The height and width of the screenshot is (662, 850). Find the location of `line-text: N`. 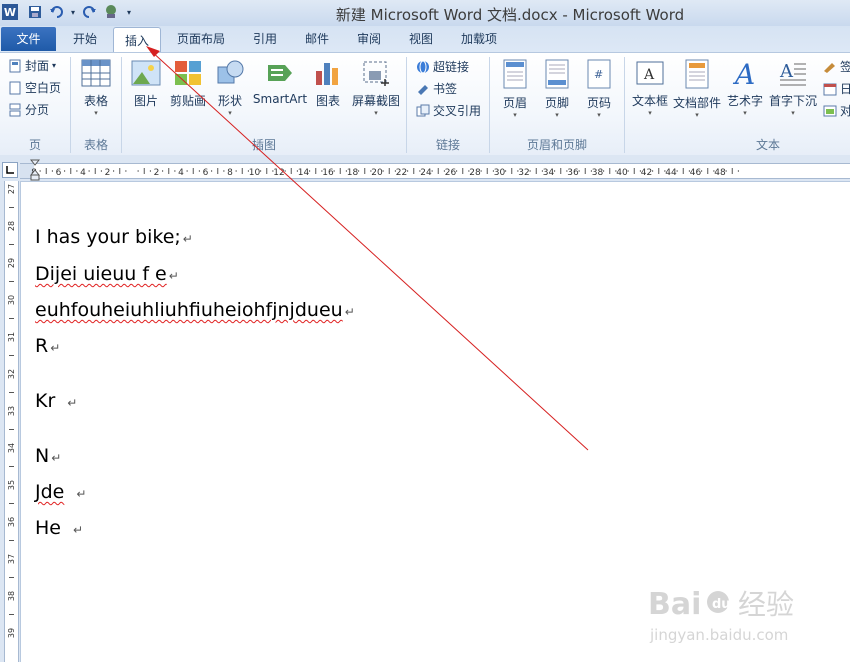

line-text: N is located at coordinates (42, 456).